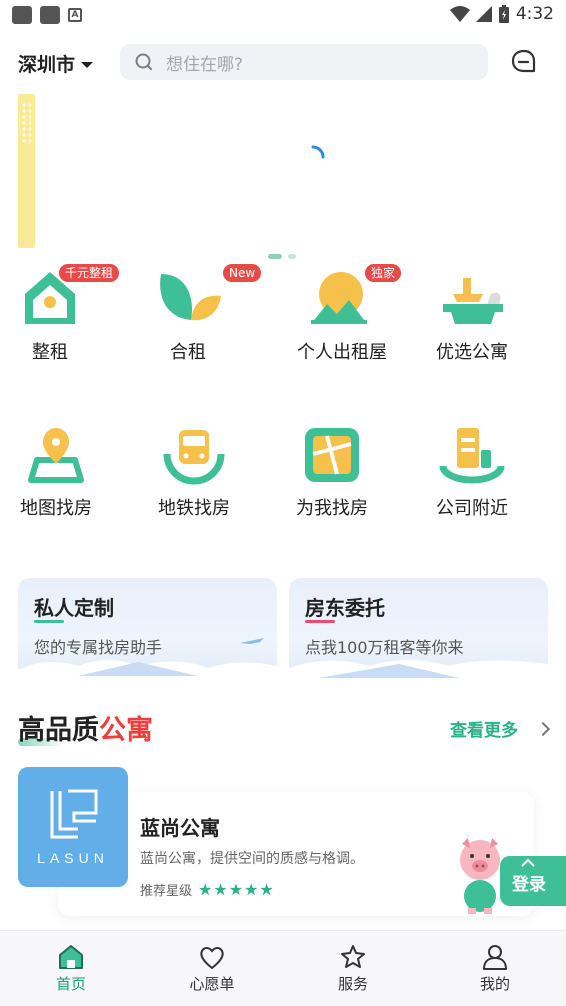  Describe the element at coordinates (50, 352) in the screenshot. I see `category-label: 整租` at that location.